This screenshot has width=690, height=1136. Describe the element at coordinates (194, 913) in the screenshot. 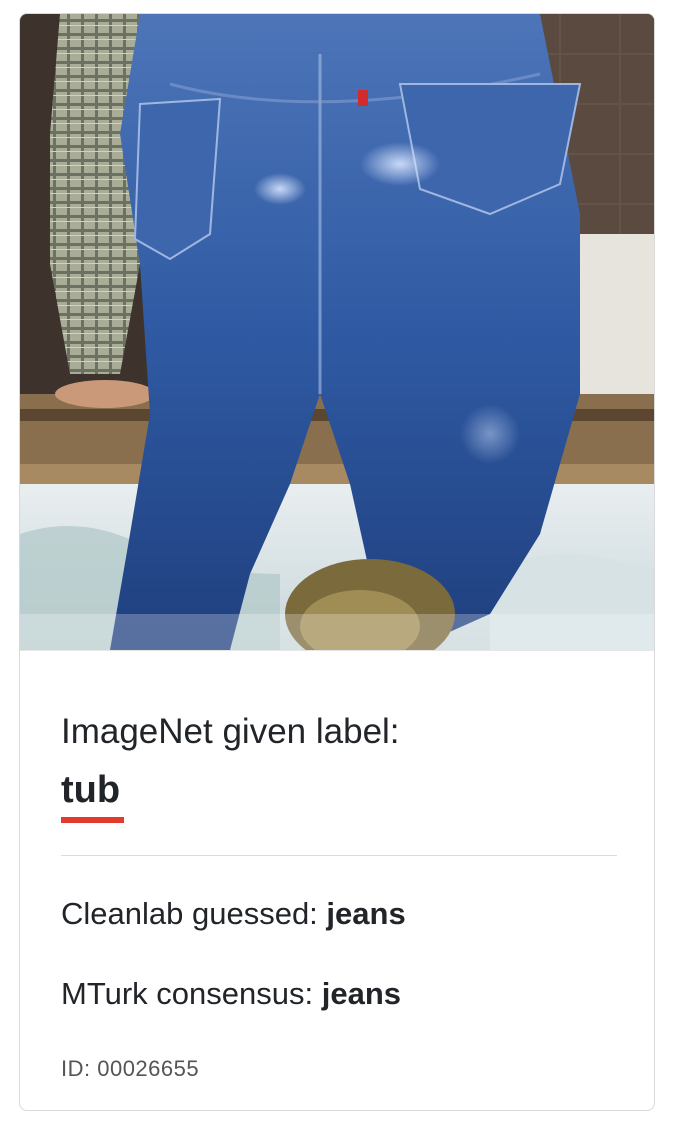

I see `cleanlab-guess-label: Cleanlab guessed:` at that location.